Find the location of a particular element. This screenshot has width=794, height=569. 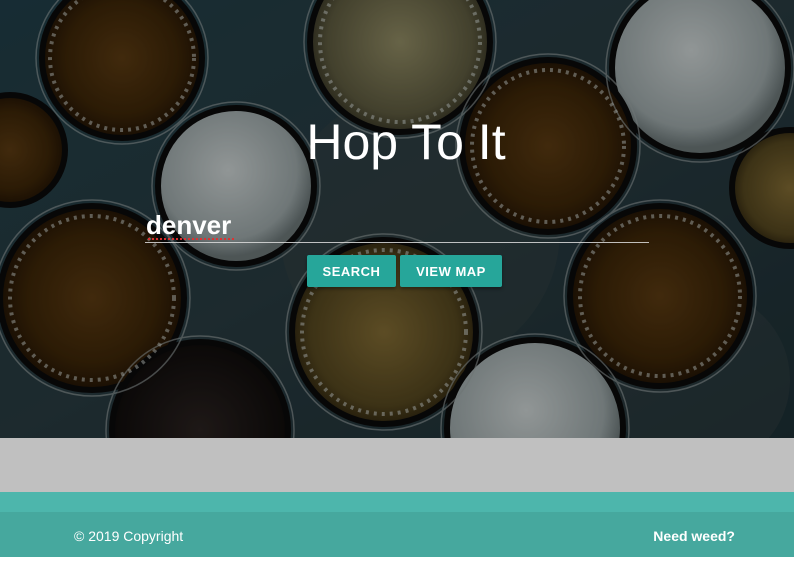

page-title: Hop To It is located at coordinates (406, 142).